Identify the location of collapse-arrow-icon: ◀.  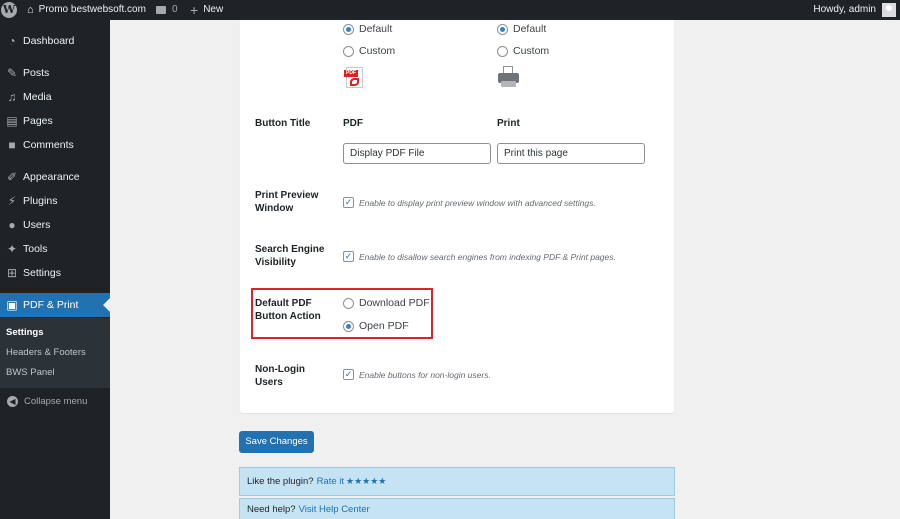
(12, 401).